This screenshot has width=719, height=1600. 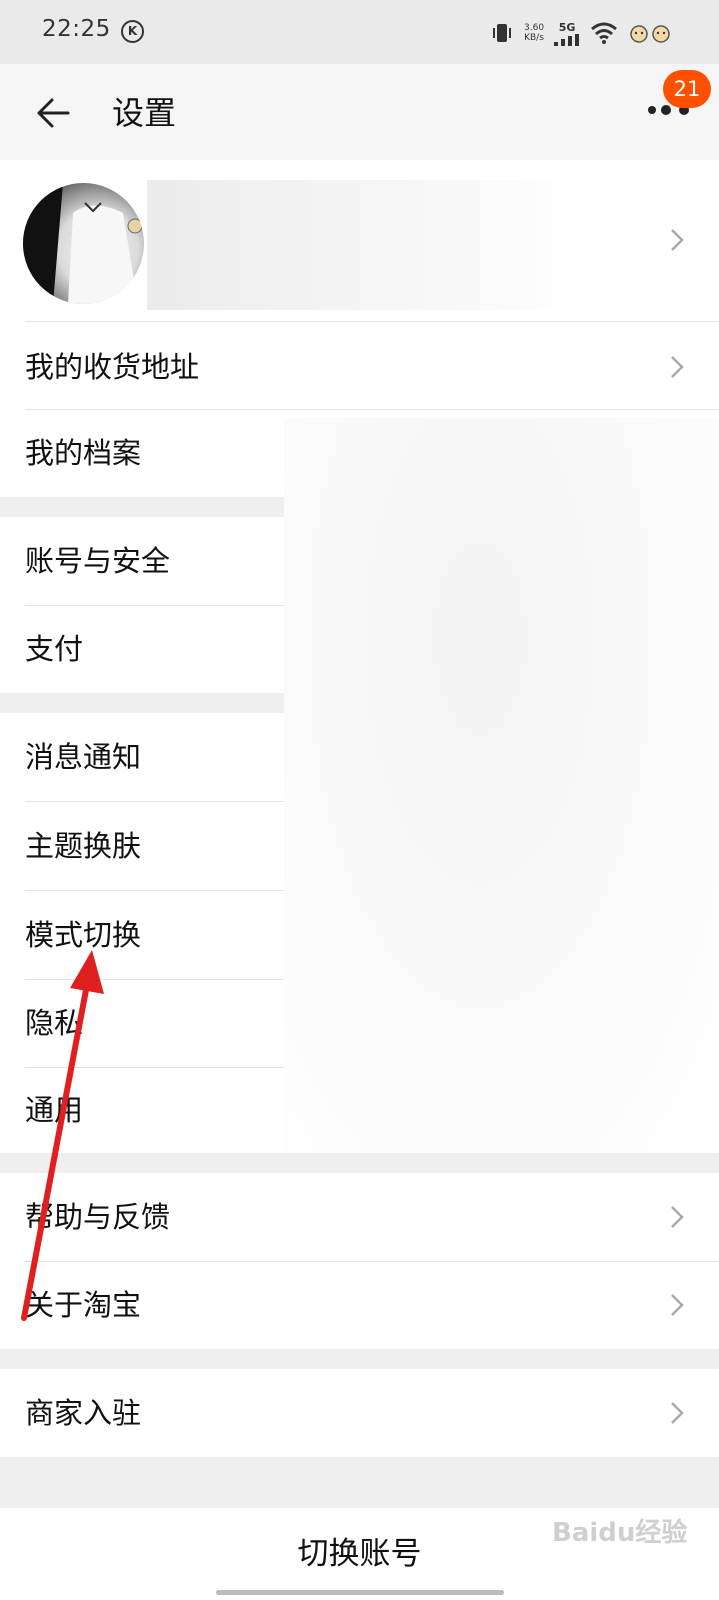 I want to click on menu-item-label: 商家入驻, so click(x=83, y=1413).